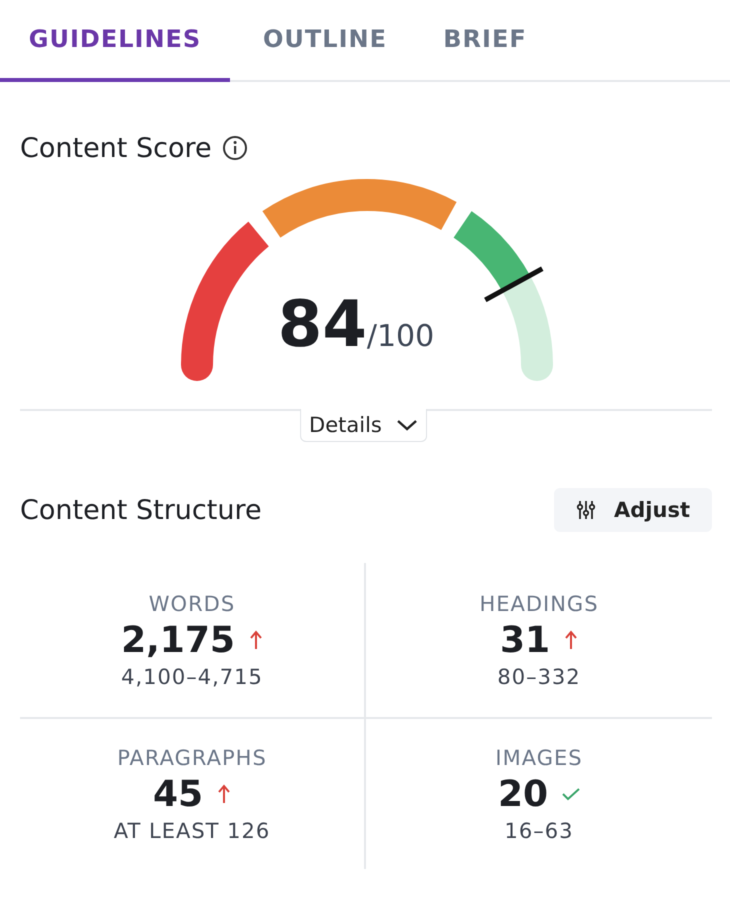 The height and width of the screenshot is (898, 730). I want to click on check-icon, so click(571, 794).